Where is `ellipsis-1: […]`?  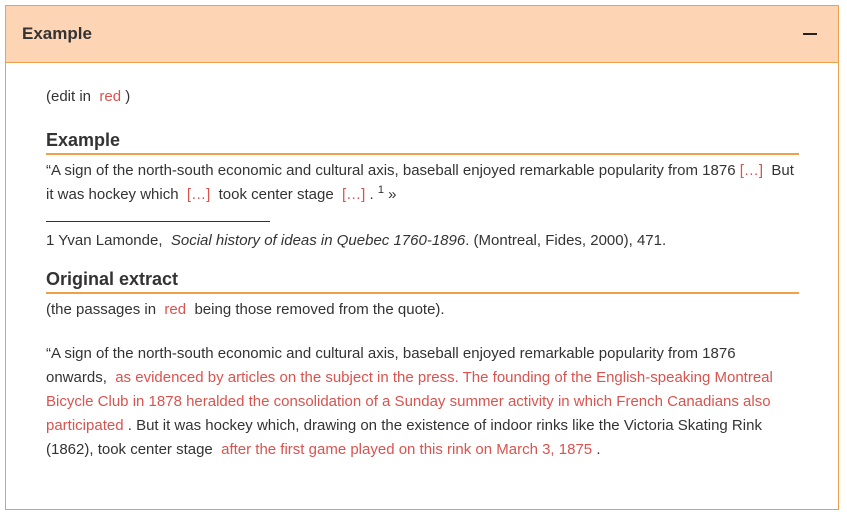
ellipsis-1: […] is located at coordinates (751, 170).